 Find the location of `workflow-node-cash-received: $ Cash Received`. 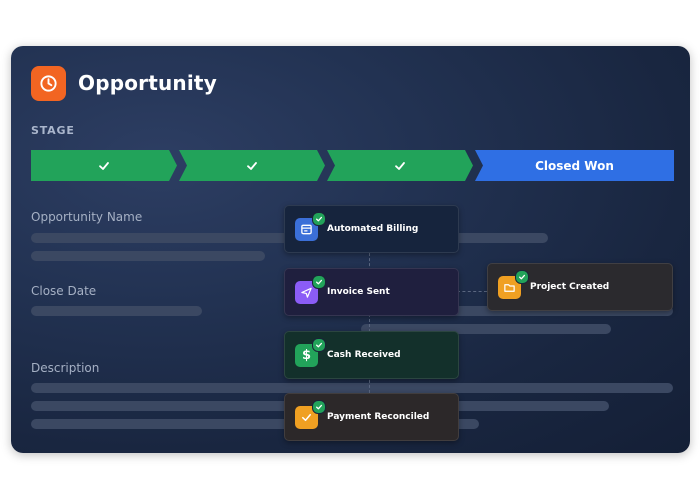

workflow-node-cash-received: $ Cash Received is located at coordinates (371, 355).